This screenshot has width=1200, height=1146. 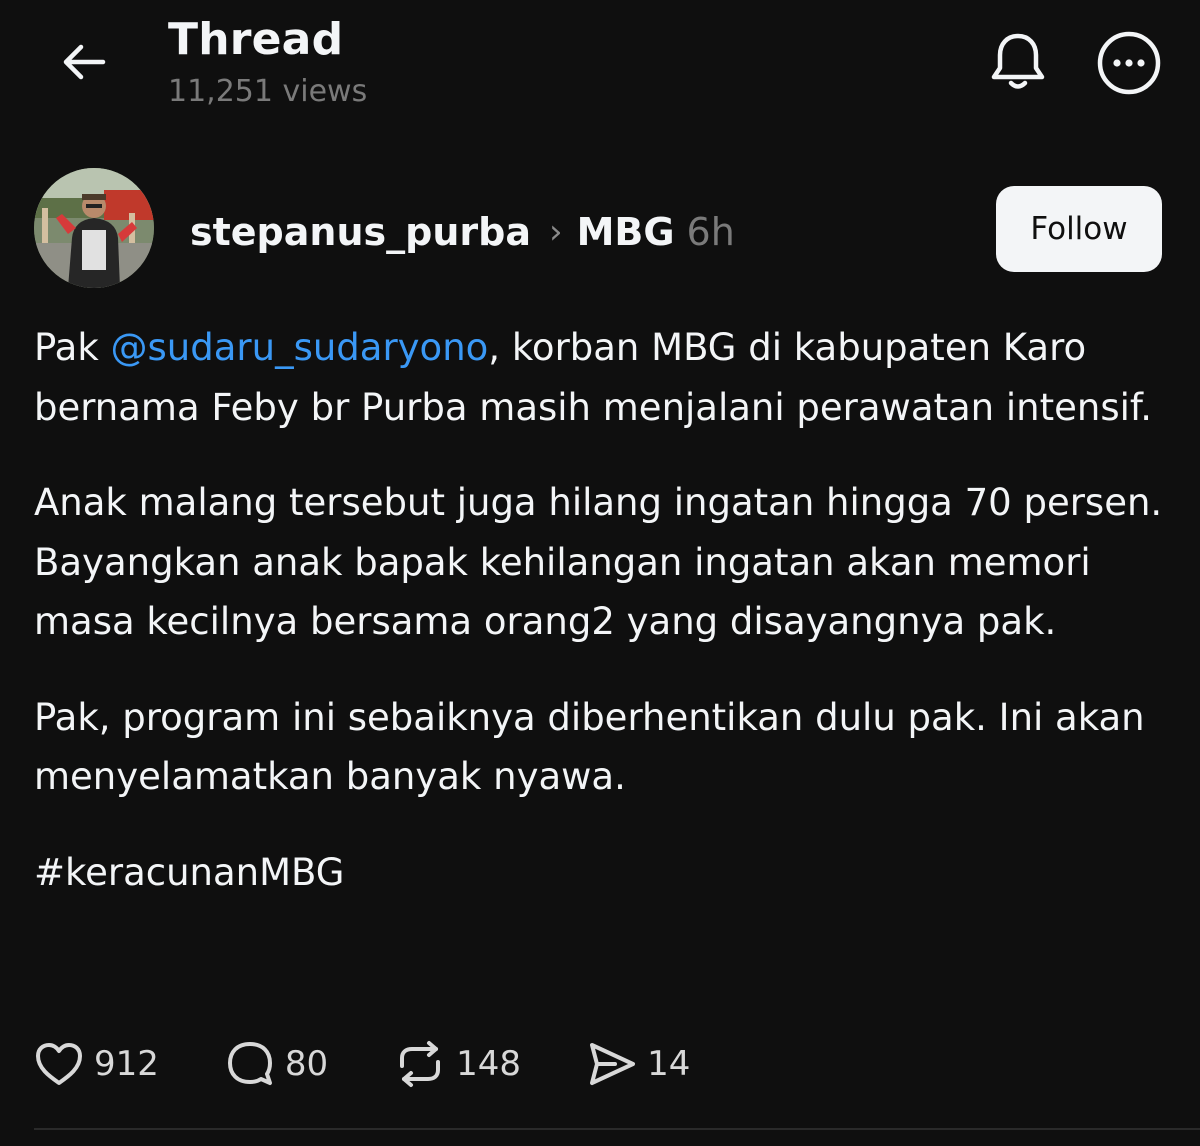 I want to click on repost-count: 148, so click(x=489, y=1064).